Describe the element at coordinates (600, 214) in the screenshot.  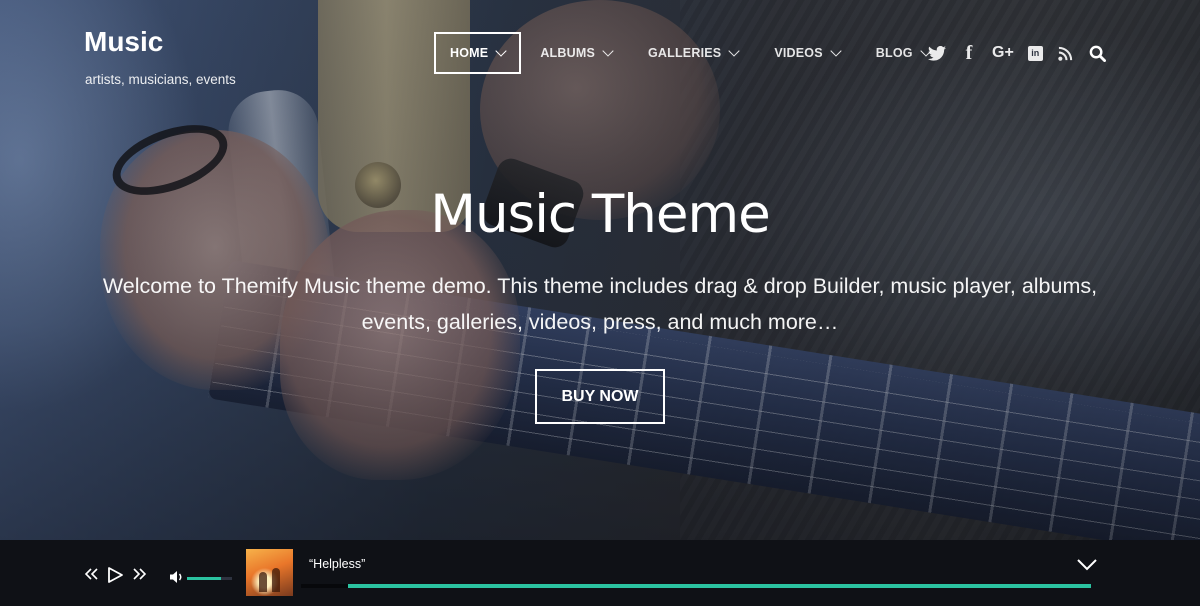
I see `hero-title: Music Theme` at that location.